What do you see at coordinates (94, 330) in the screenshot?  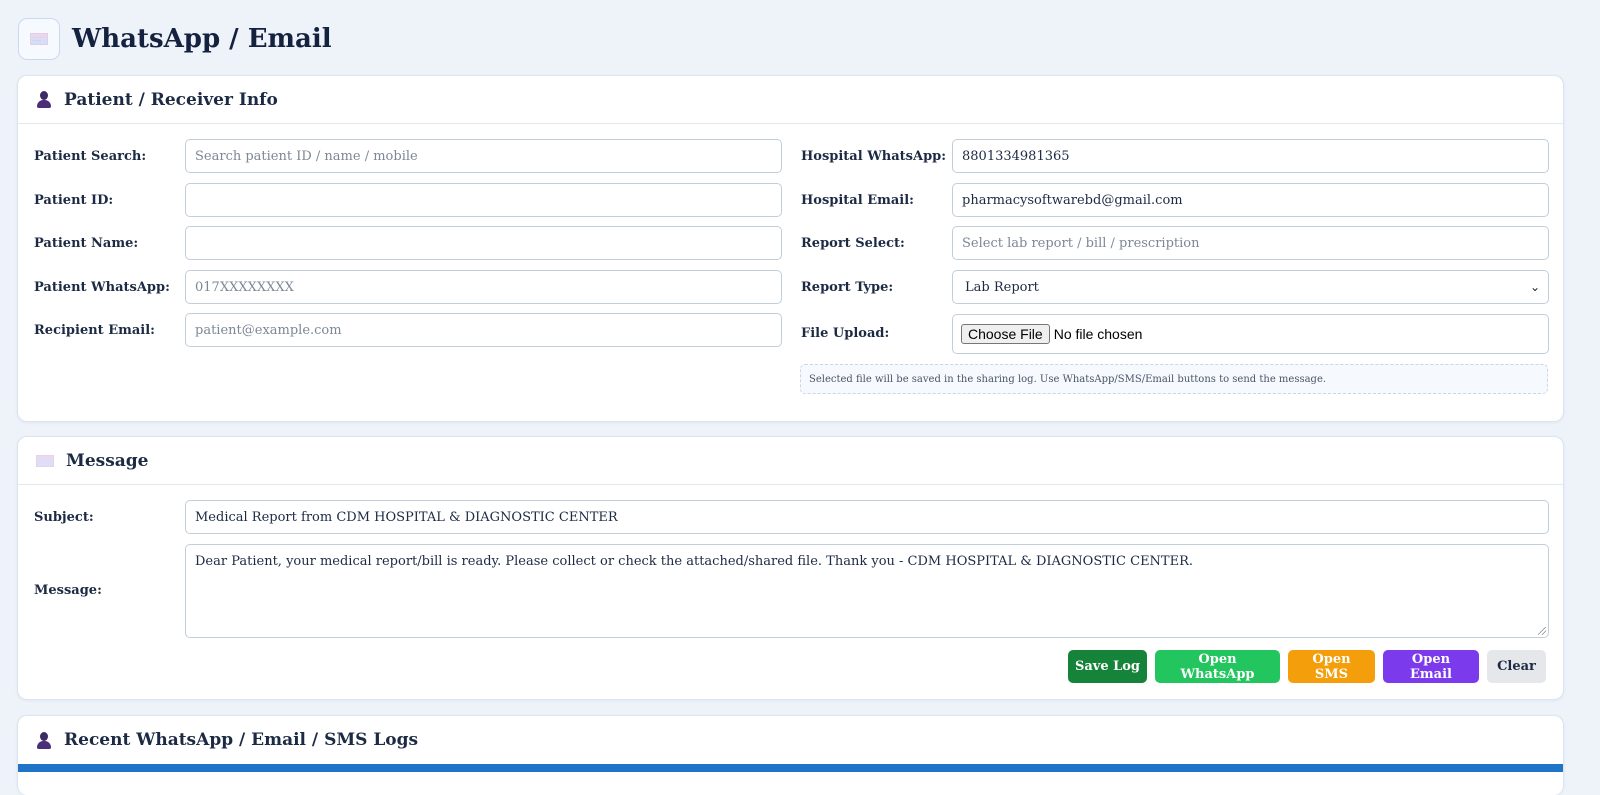 I see `recipient-email-label: Recipient Email:` at bounding box center [94, 330].